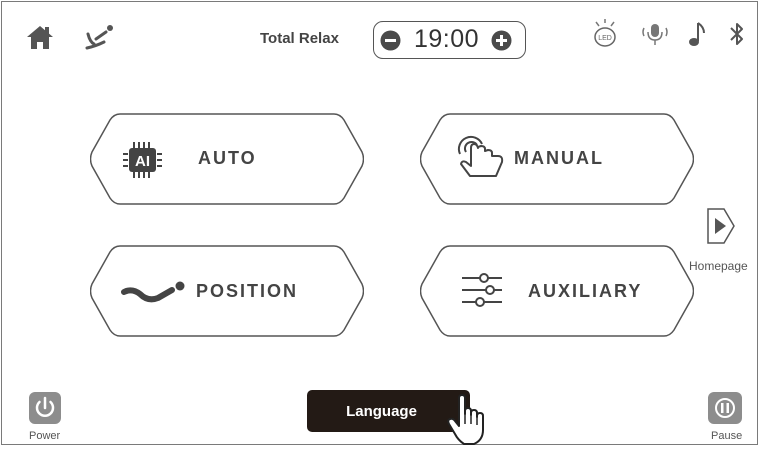  I want to click on led-light-icon: LED, so click(605, 33).